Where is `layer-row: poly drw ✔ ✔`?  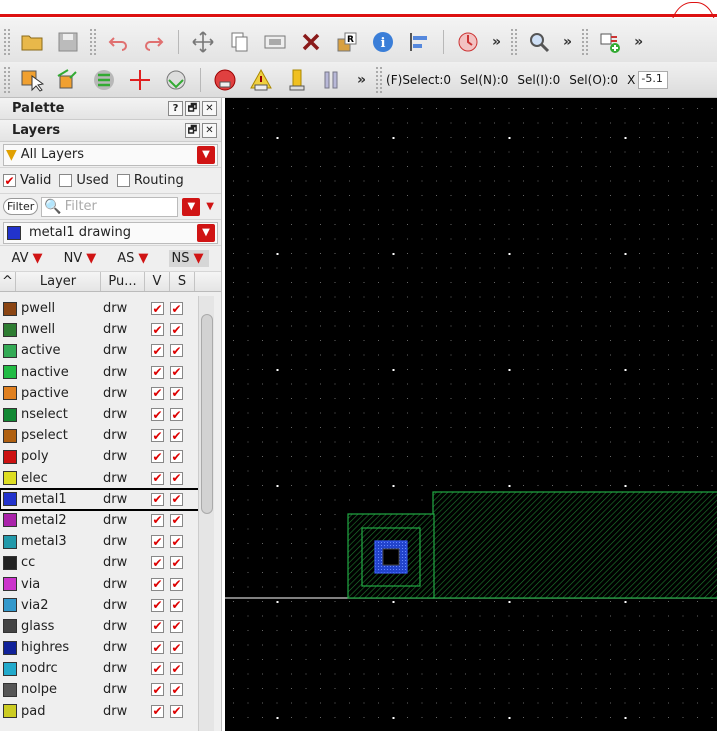 layer-row: poly drw ✔ ✔ is located at coordinates (100, 456).